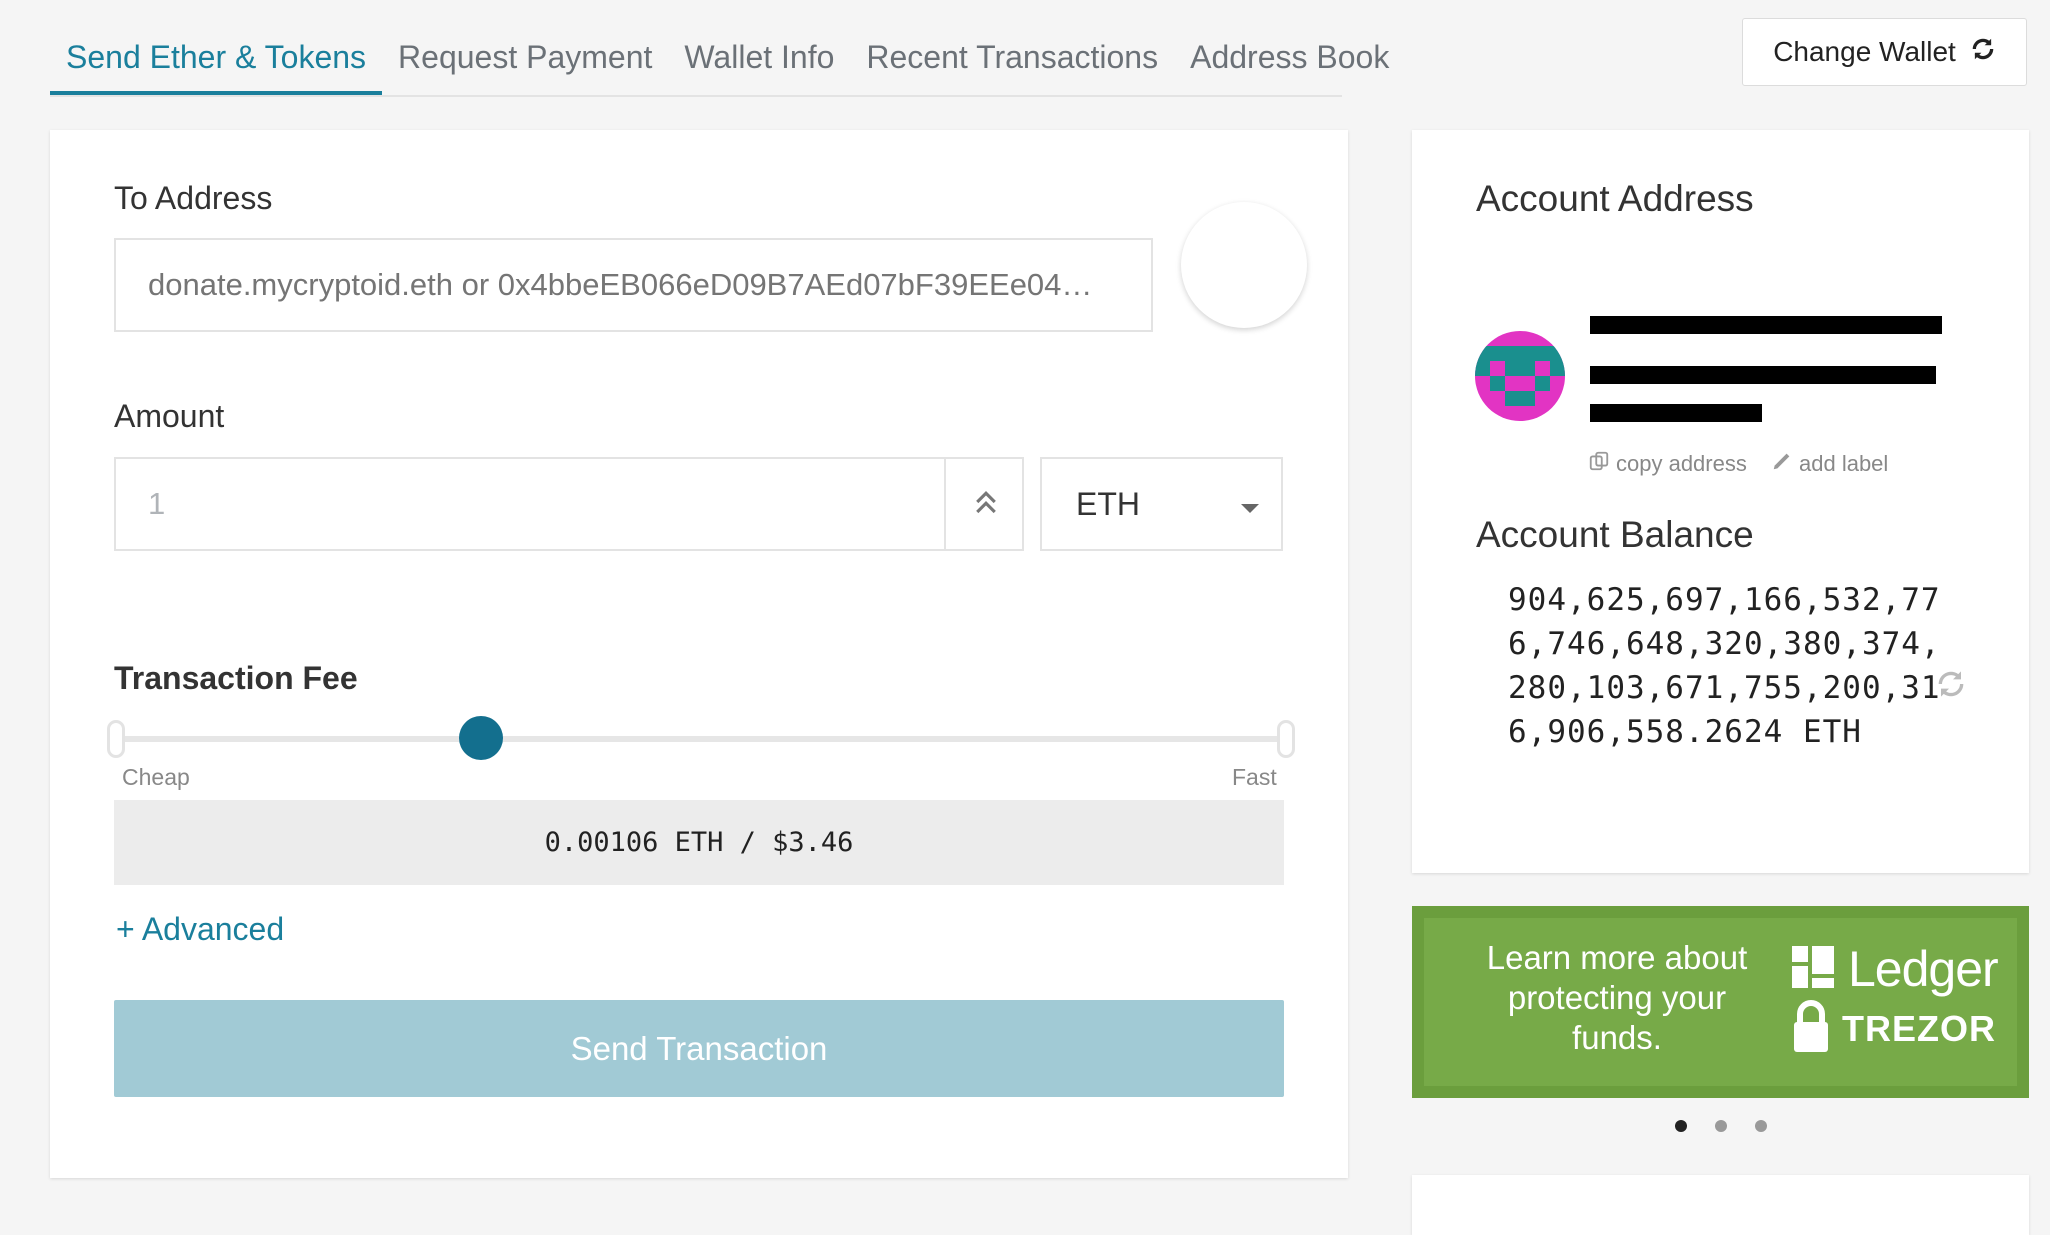  I want to click on fee-slider-max-mark, so click(1286, 739).